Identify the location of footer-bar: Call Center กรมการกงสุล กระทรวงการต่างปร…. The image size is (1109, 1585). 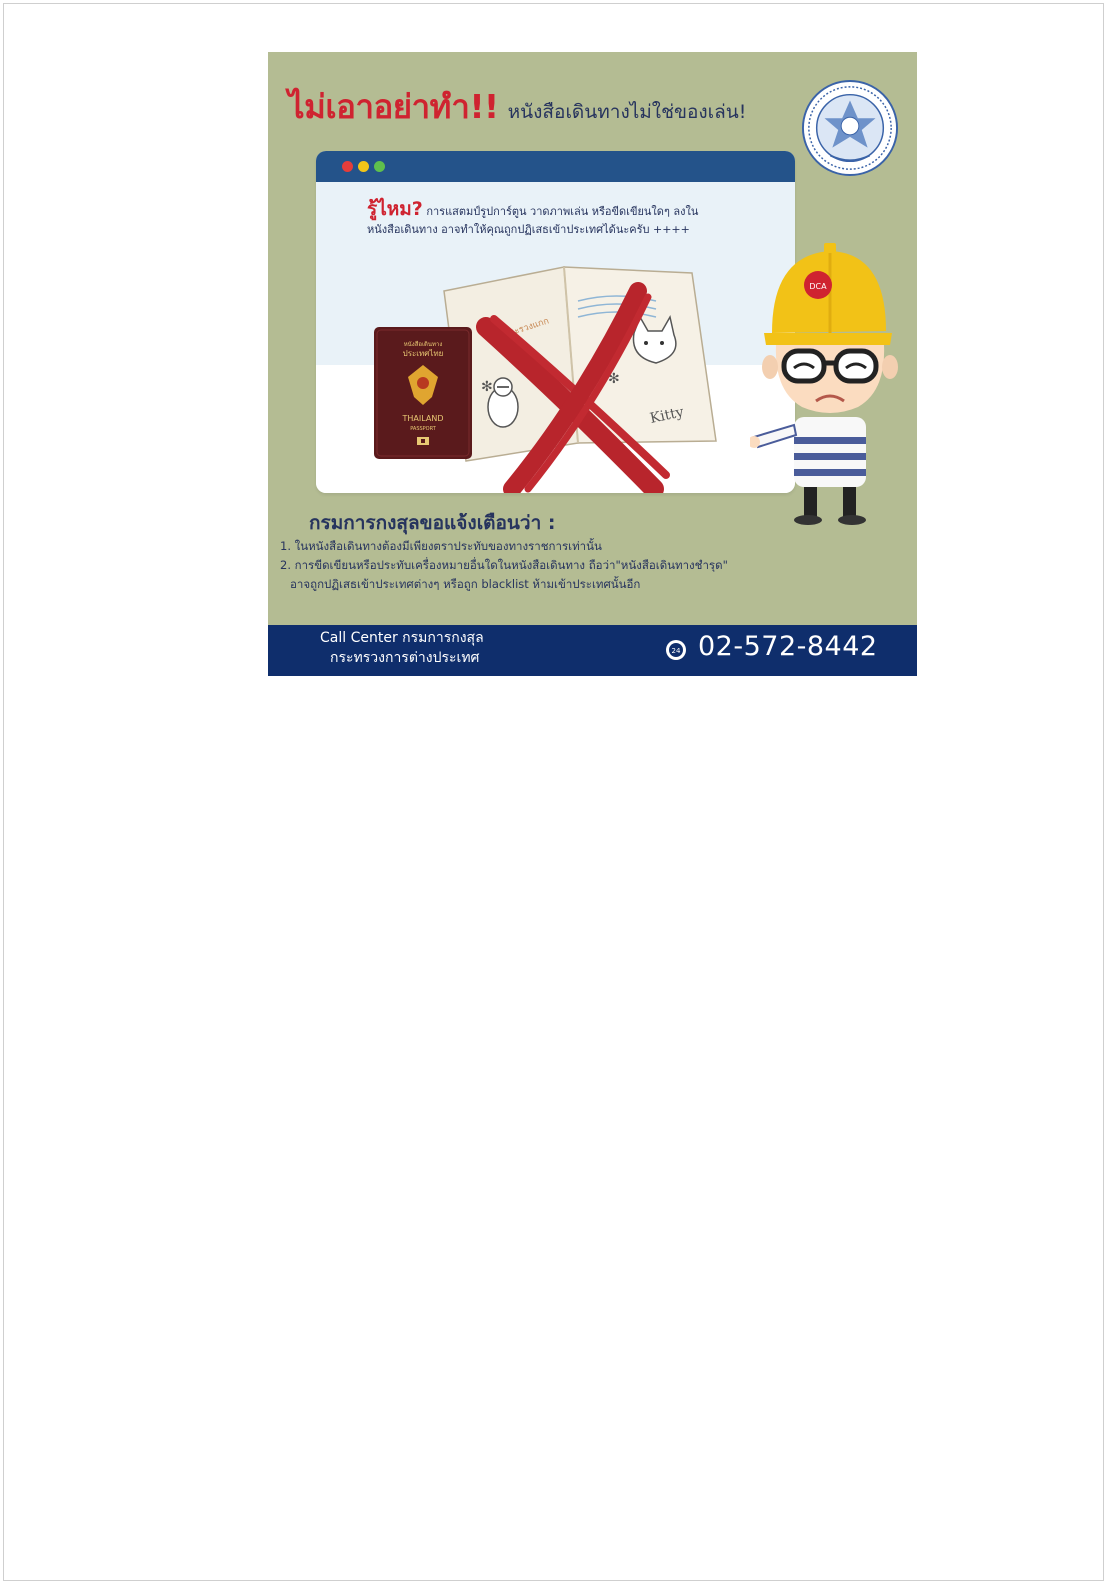
(592, 650).